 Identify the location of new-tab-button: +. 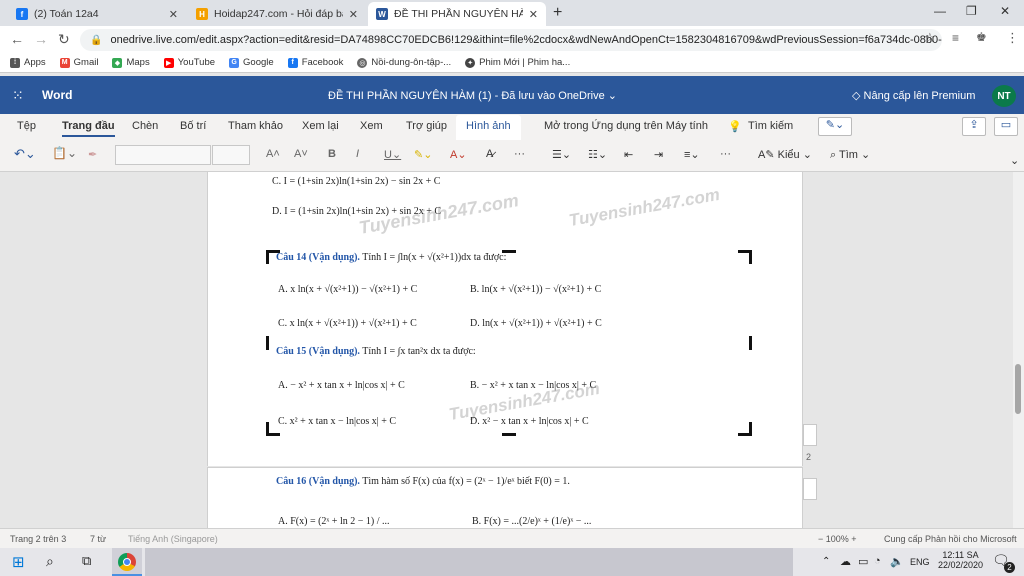
(557, 13).